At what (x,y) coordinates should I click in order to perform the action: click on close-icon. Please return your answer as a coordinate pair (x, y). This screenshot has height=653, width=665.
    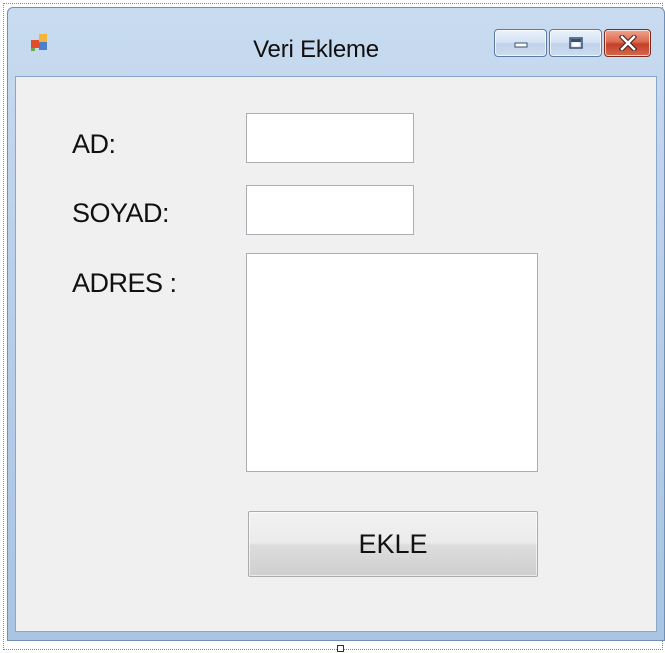
    Looking at the image, I should click on (627, 43).